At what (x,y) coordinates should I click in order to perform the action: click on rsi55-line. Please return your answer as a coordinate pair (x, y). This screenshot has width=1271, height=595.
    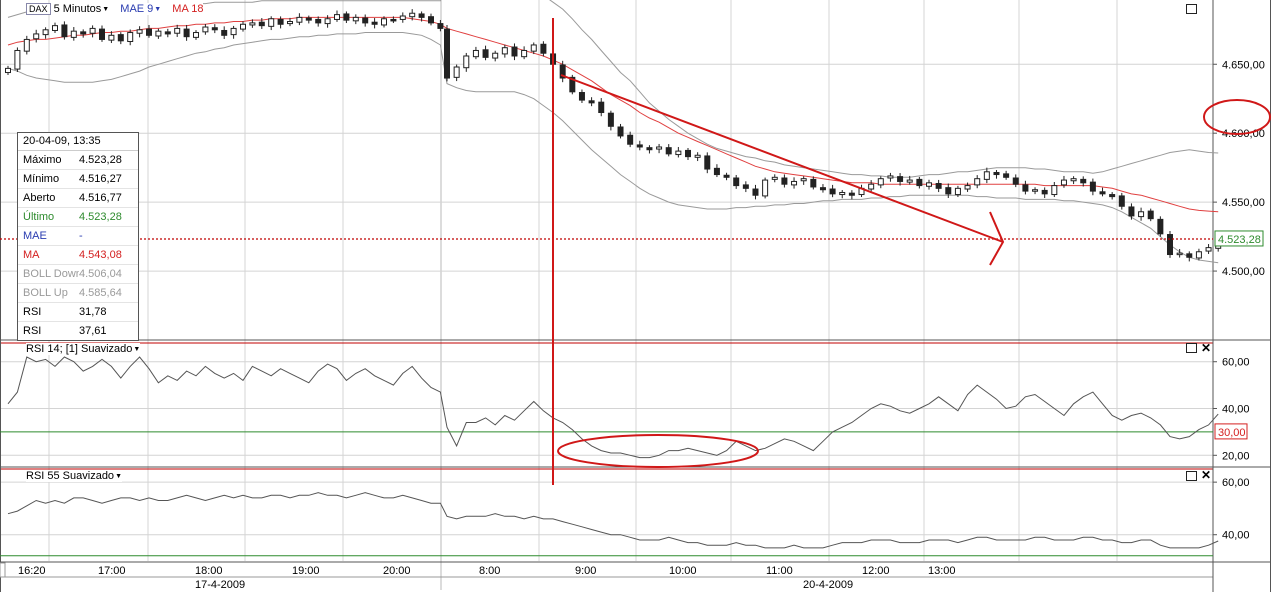
    Looking at the image, I should click on (613, 520).